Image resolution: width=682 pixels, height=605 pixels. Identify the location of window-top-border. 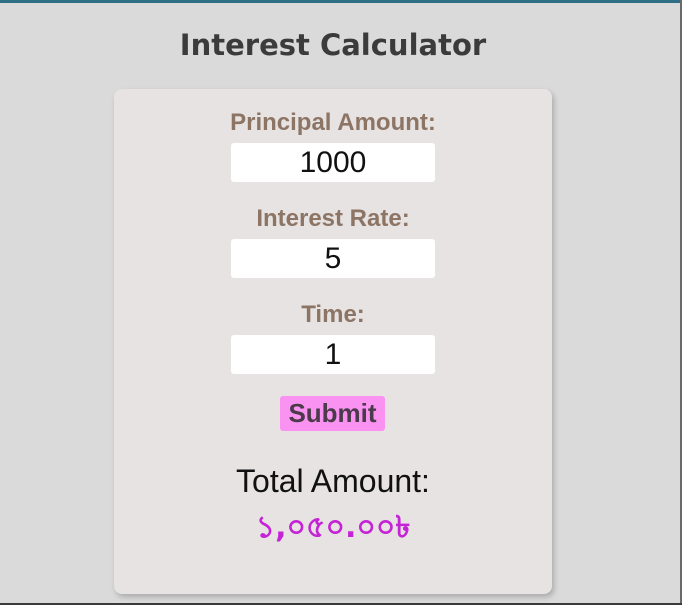
(341, 1).